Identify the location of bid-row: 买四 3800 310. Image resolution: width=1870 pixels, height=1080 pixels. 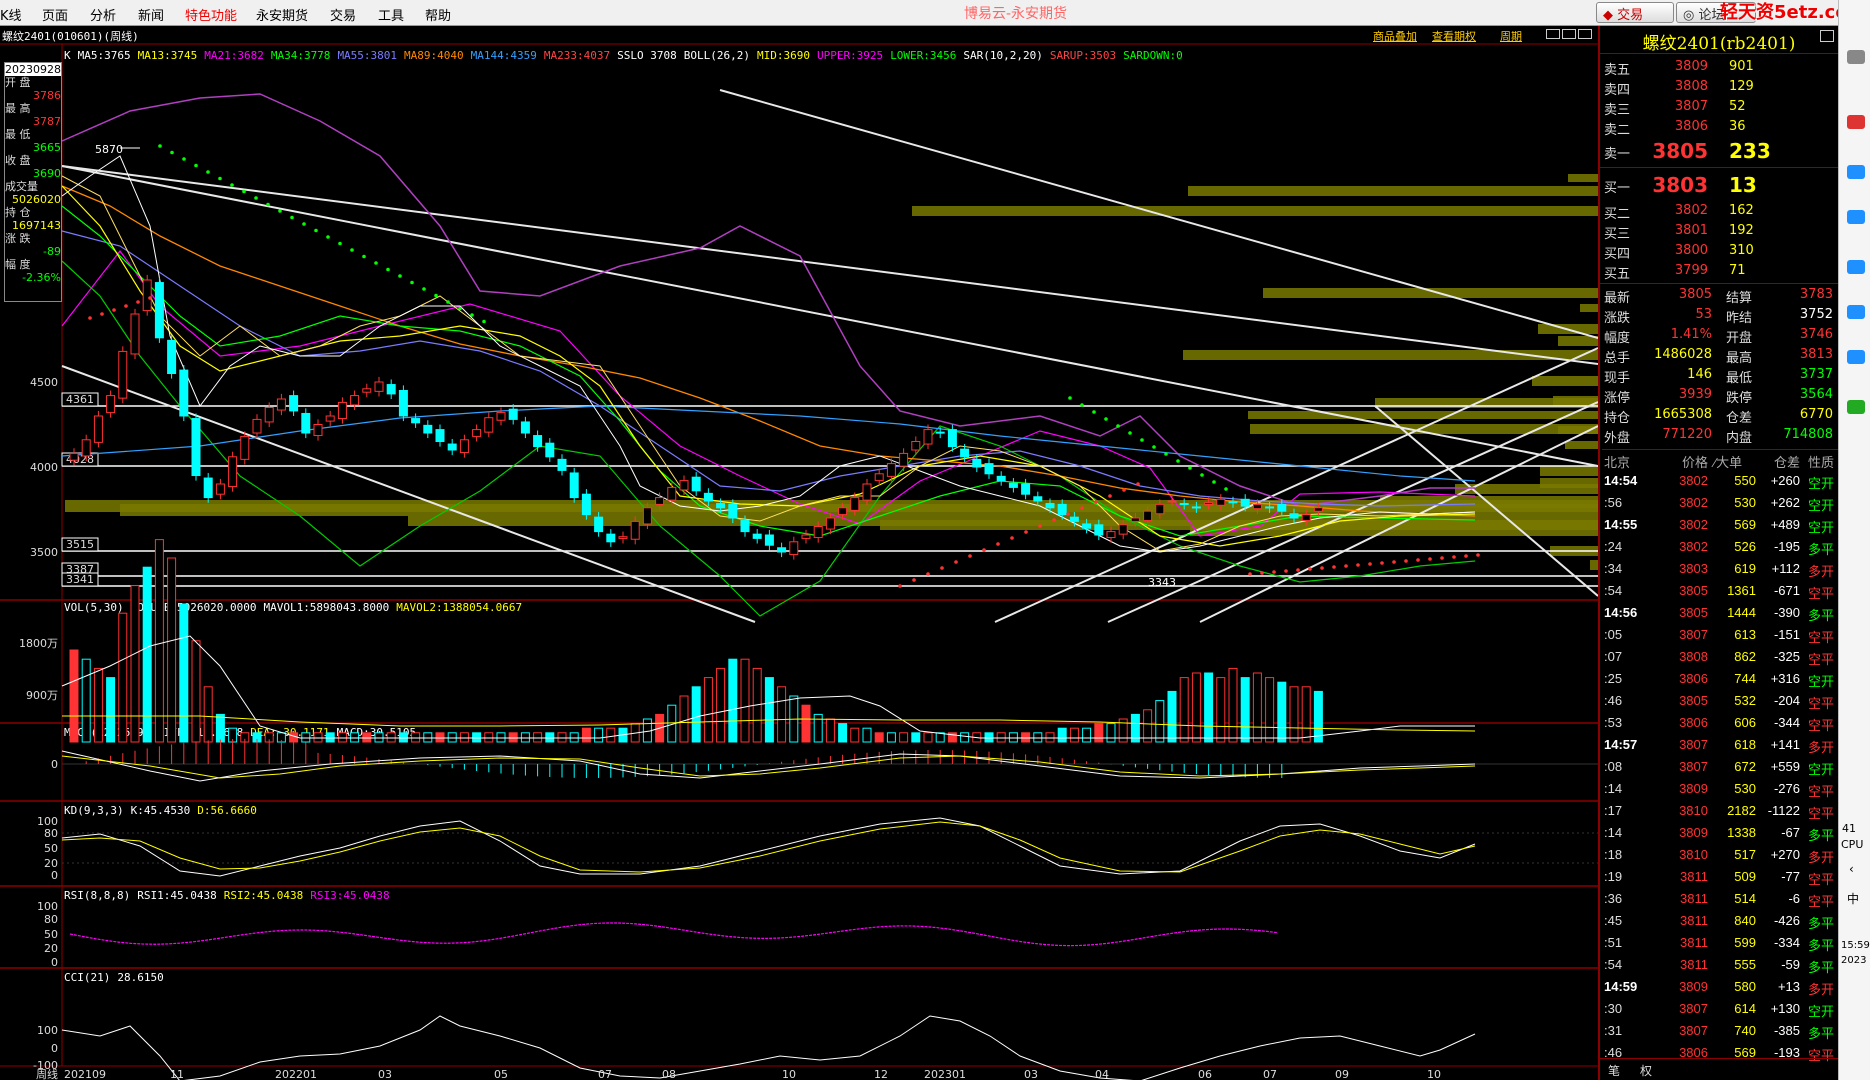
(1719, 253).